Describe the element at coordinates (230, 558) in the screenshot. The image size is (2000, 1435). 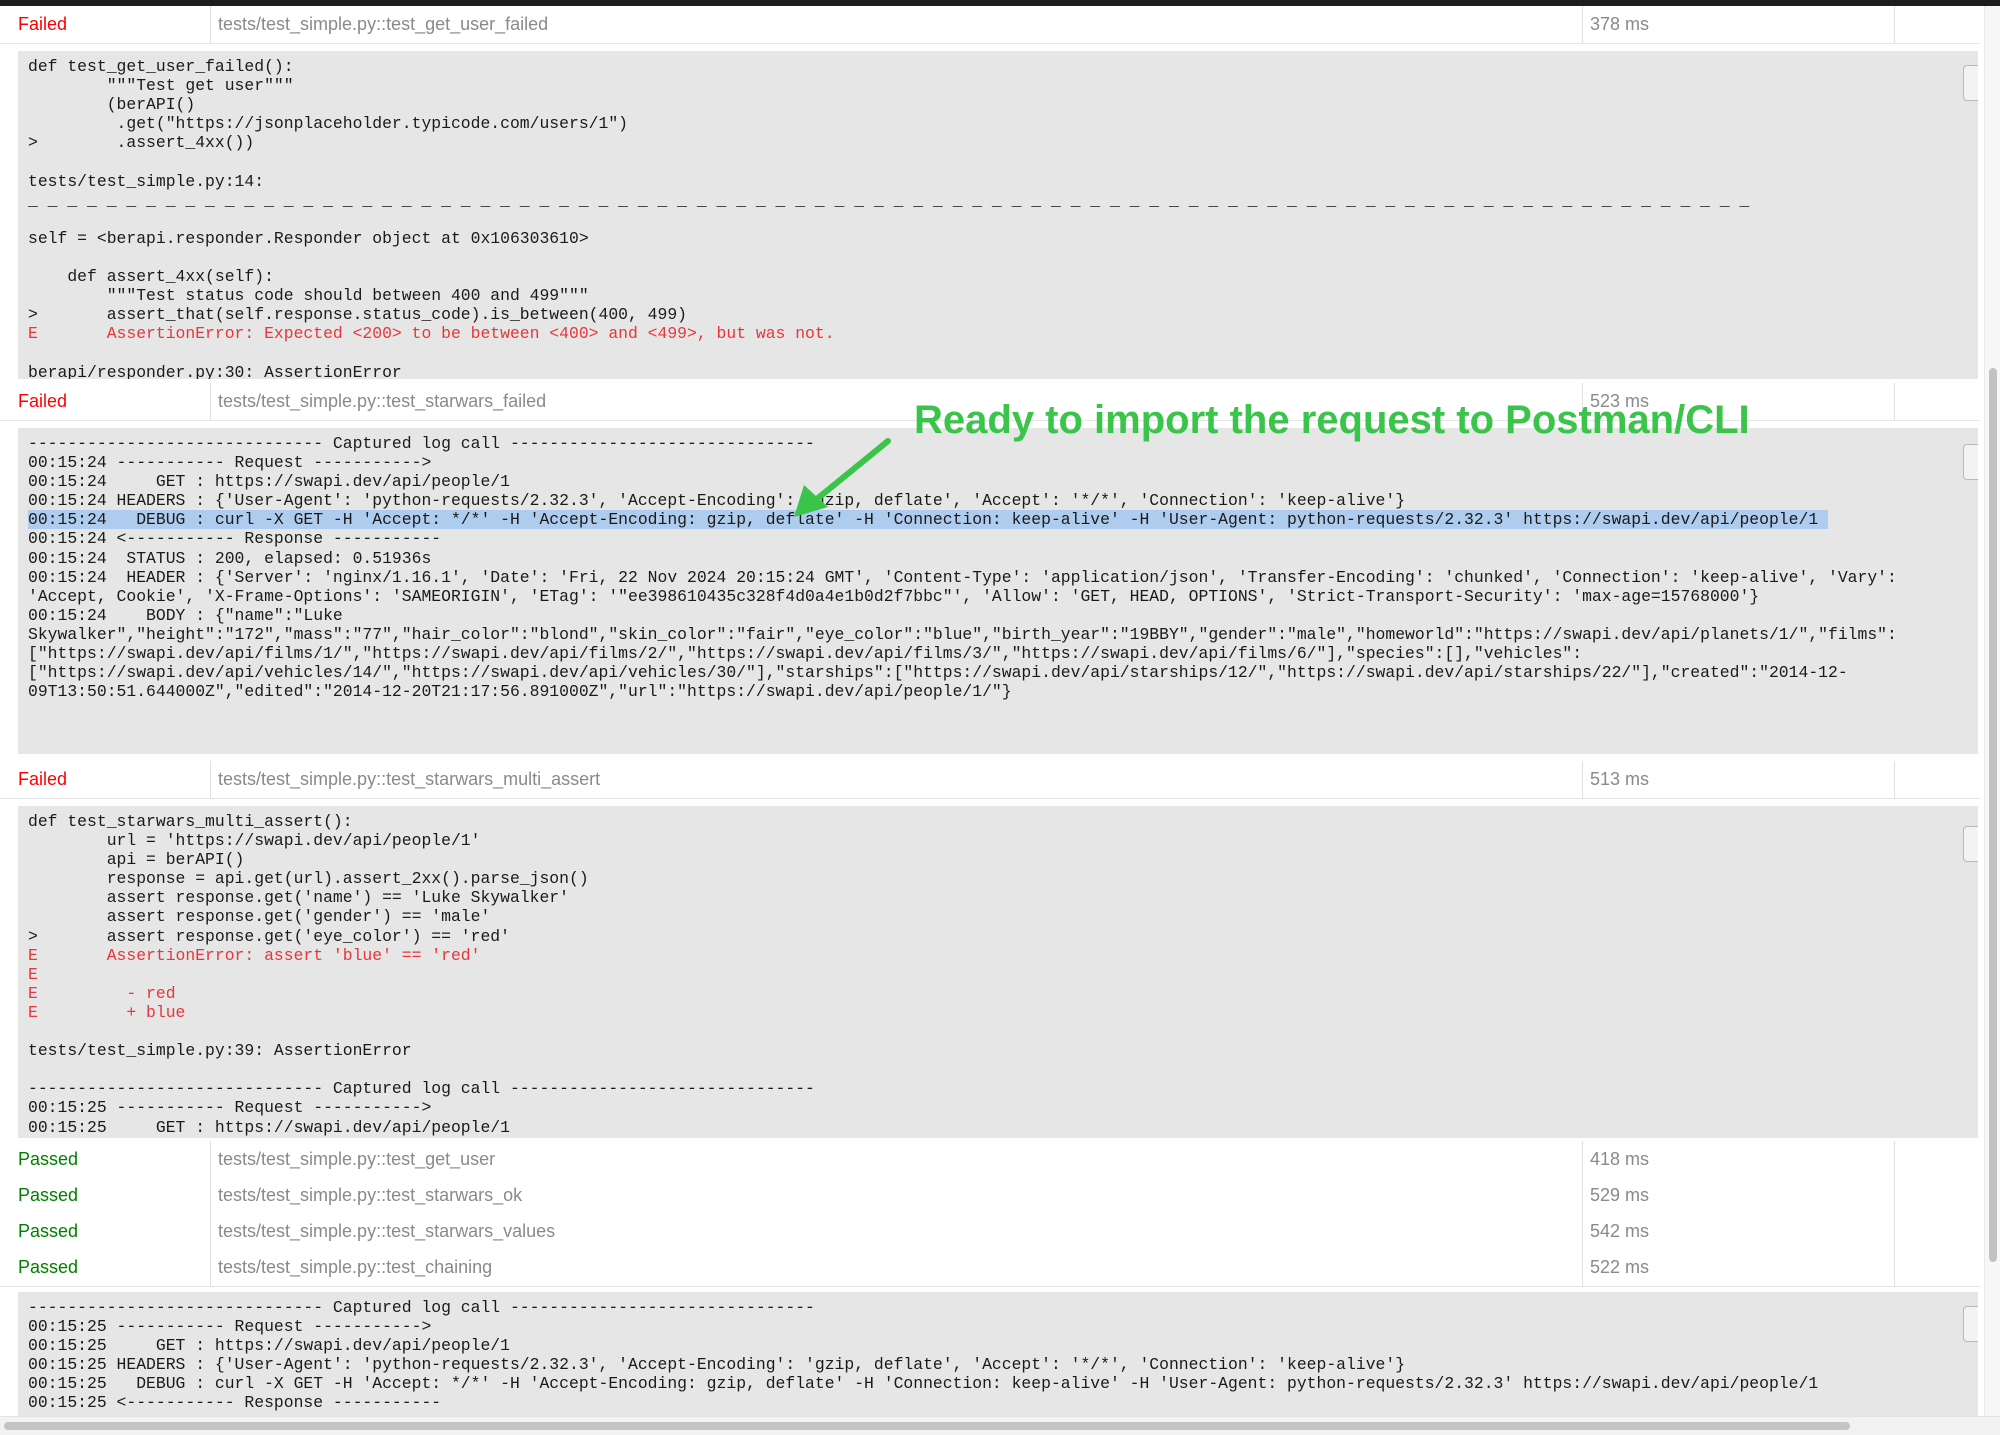
I see `log-line: 00:15:24 STATUS : 200, elapsed: 0.51936s` at that location.